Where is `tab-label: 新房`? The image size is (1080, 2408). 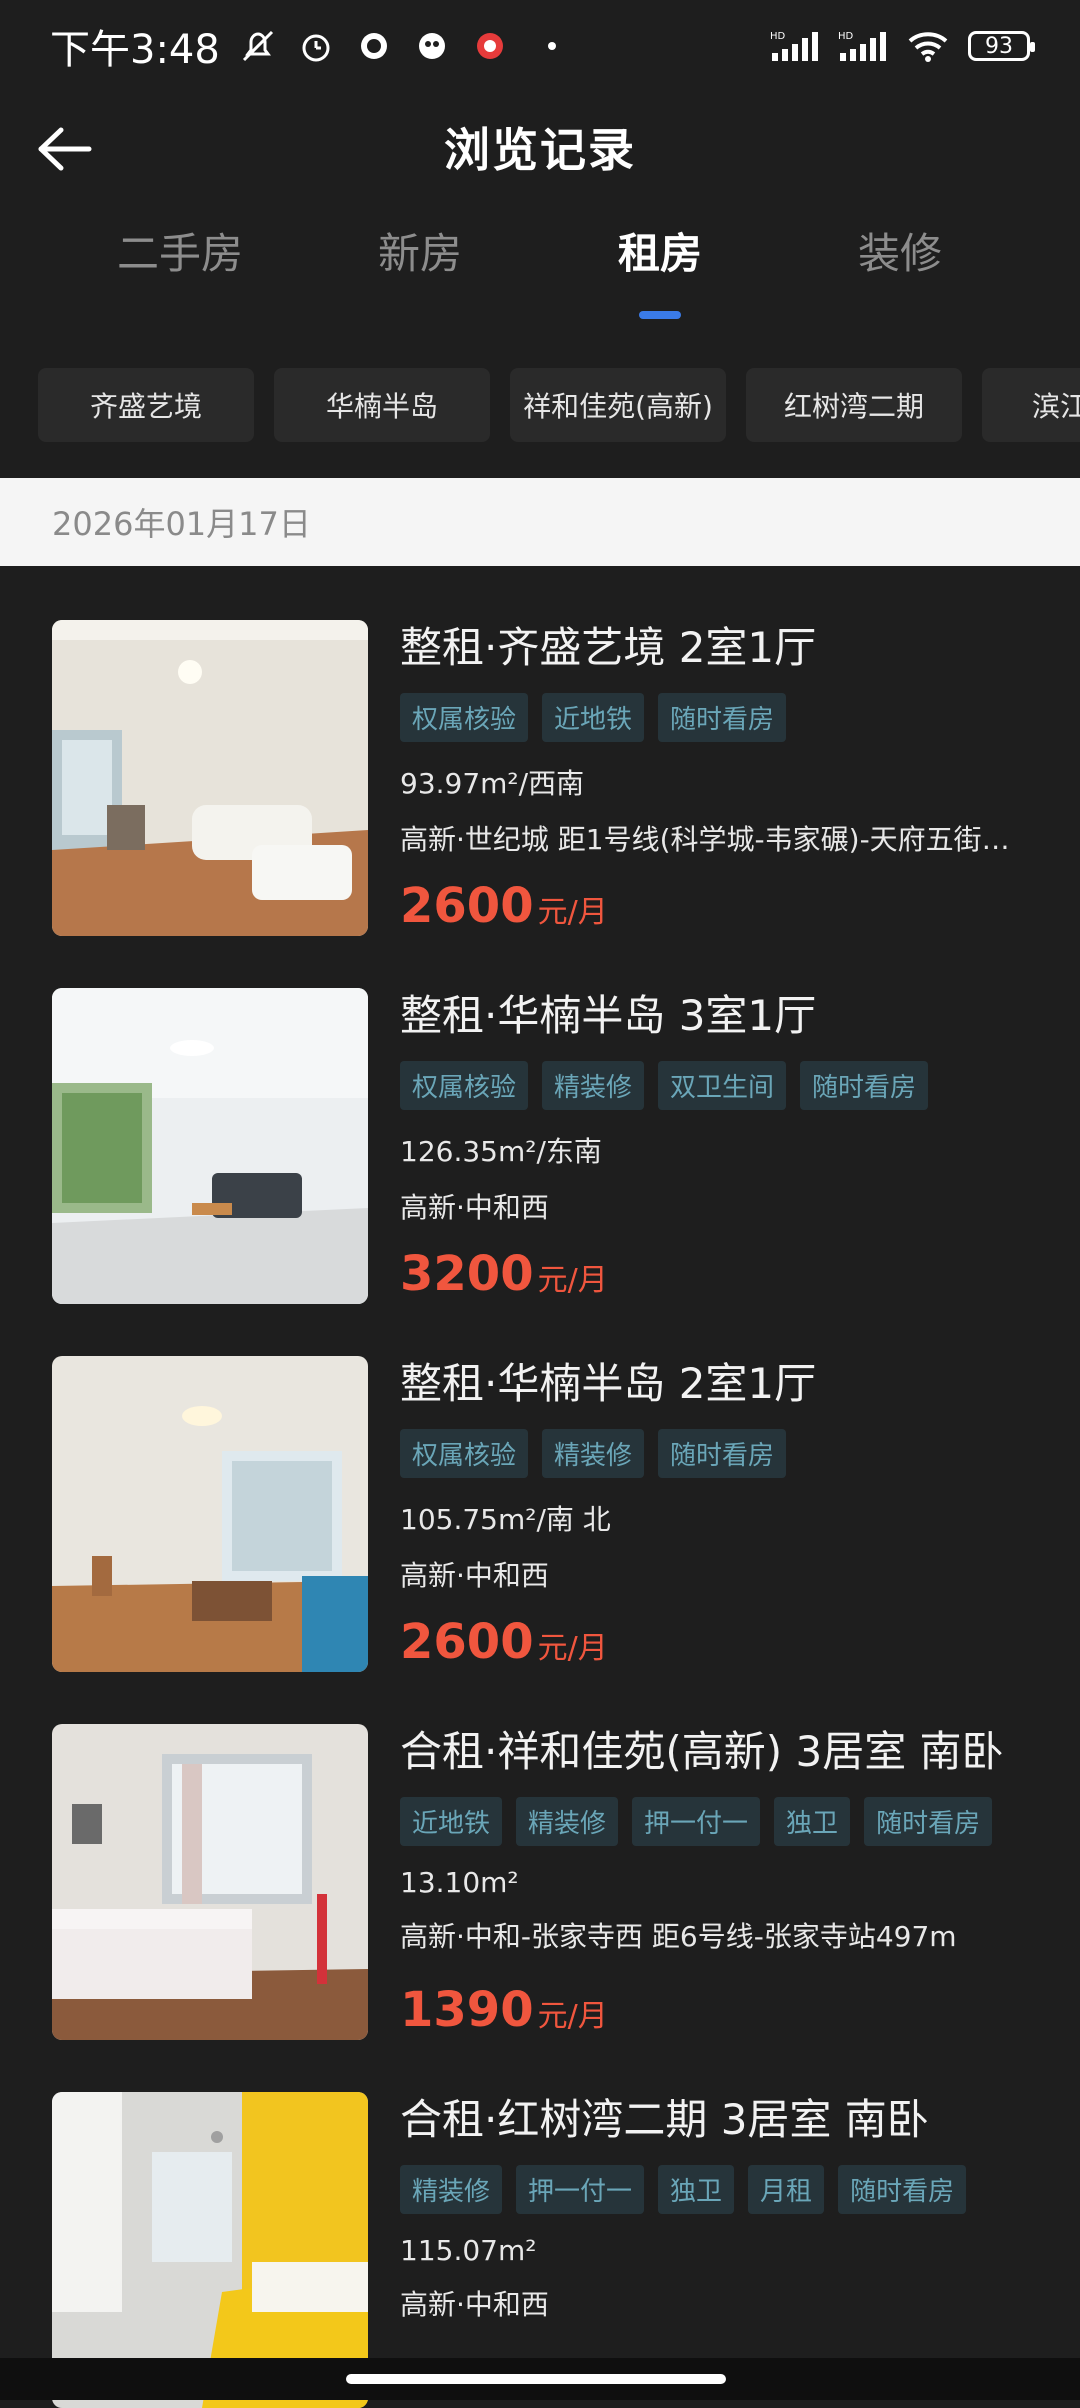
tab-label: 新房 is located at coordinates (419, 253).